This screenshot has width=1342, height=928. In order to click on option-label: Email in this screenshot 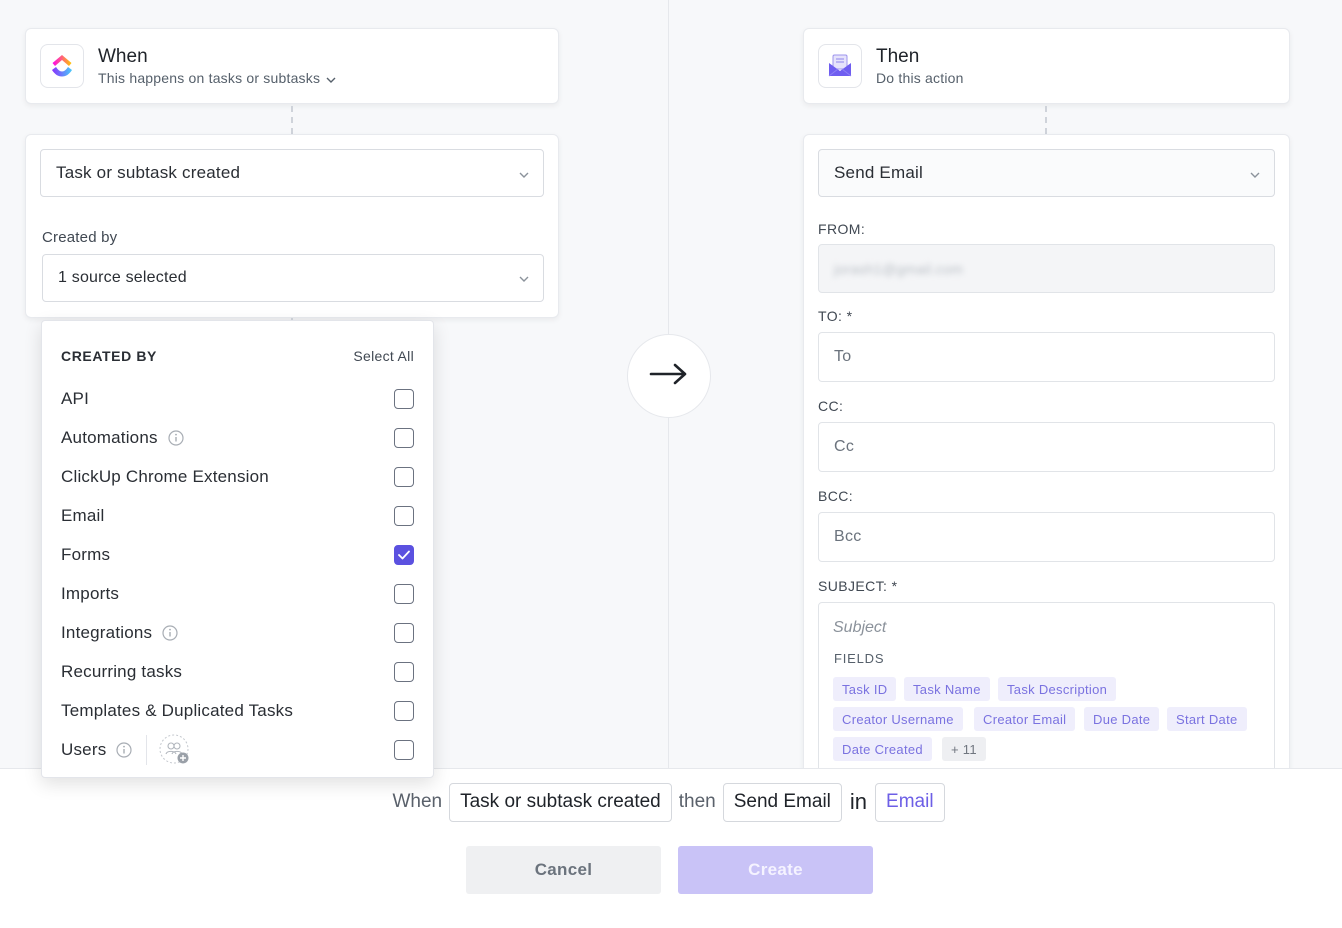, I will do `click(83, 515)`.